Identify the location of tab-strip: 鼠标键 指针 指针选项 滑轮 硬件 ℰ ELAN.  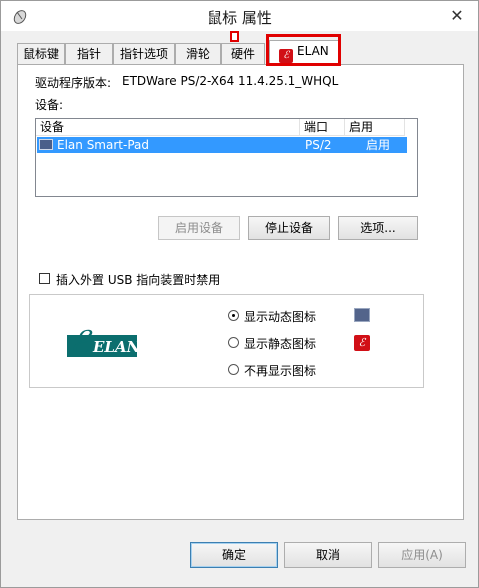
(242, 52).